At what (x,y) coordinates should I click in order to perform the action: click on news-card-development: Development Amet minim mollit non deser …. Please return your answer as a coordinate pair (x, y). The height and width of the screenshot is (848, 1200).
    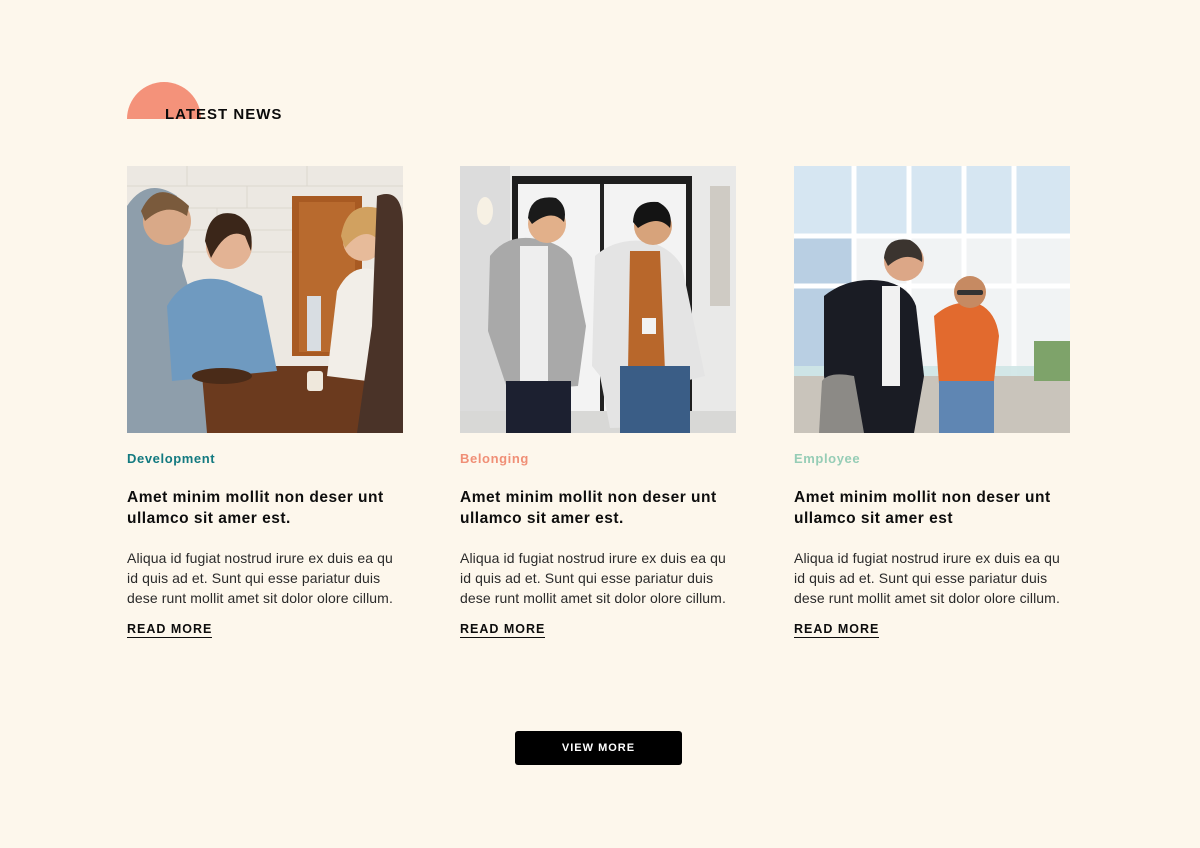
    Looking at the image, I should click on (265, 402).